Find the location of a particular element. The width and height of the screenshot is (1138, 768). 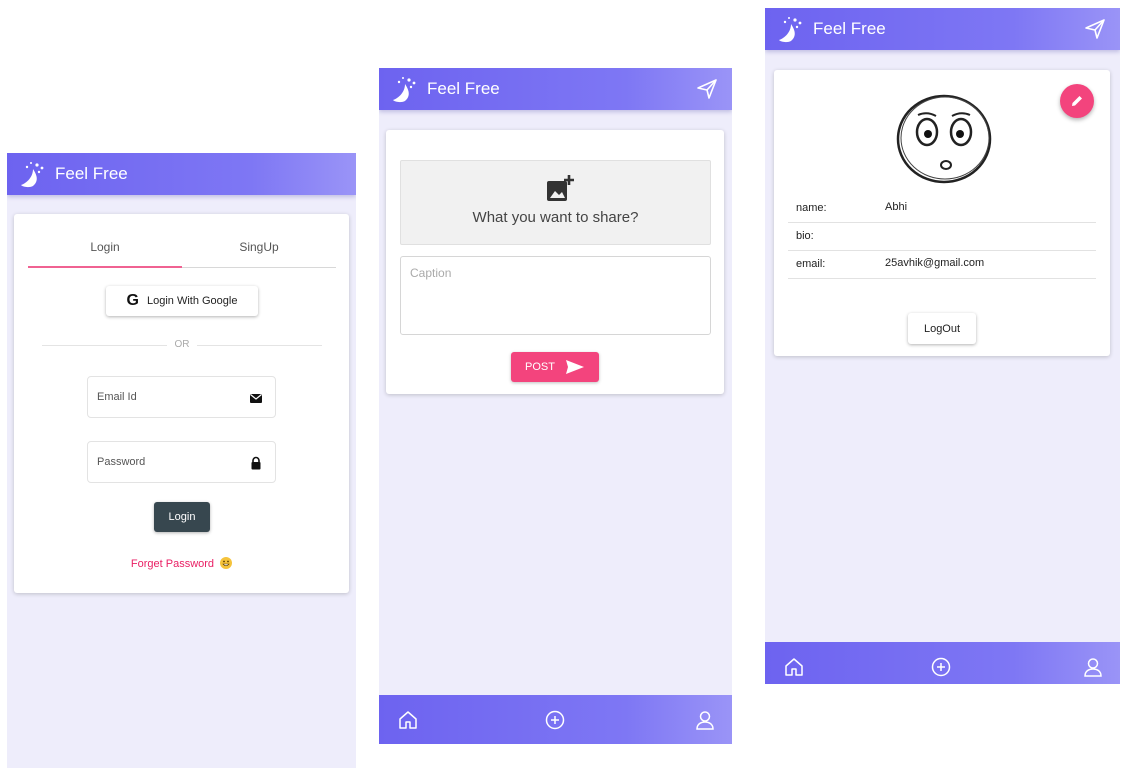

auth-tabs: Login SingUp is located at coordinates (182, 254).